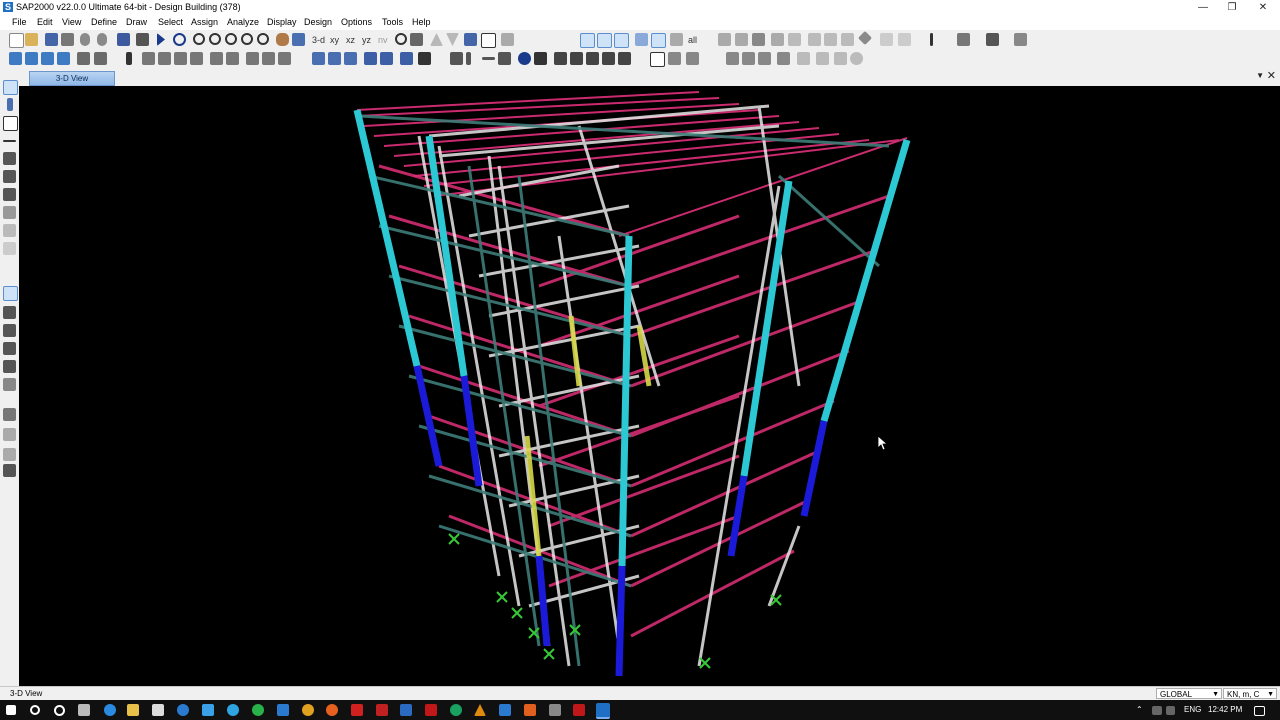 This screenshot has height=720, width=1280. Describe the element at coordinates (334, 58) in the screenshot. I see `draw-area-icon` at that location.